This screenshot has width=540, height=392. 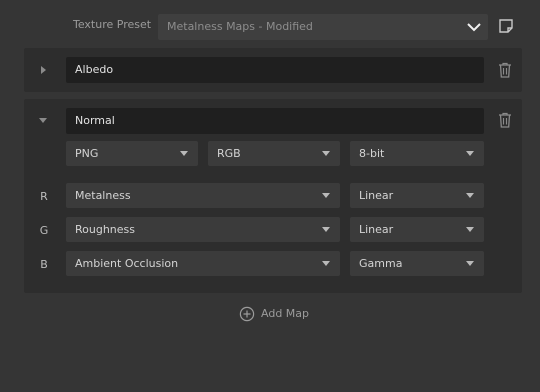 I want to click on texture-preset-label: Texture Preset, so click(x=112, y=24).